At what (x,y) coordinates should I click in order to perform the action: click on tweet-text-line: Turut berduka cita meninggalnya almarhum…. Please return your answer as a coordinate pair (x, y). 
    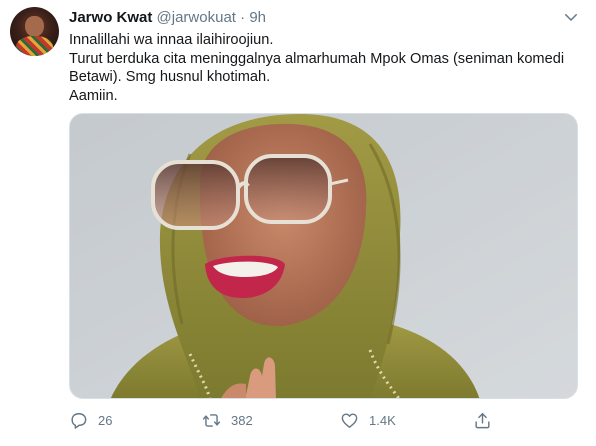
    Looking at the image, I should click on (317, 68).